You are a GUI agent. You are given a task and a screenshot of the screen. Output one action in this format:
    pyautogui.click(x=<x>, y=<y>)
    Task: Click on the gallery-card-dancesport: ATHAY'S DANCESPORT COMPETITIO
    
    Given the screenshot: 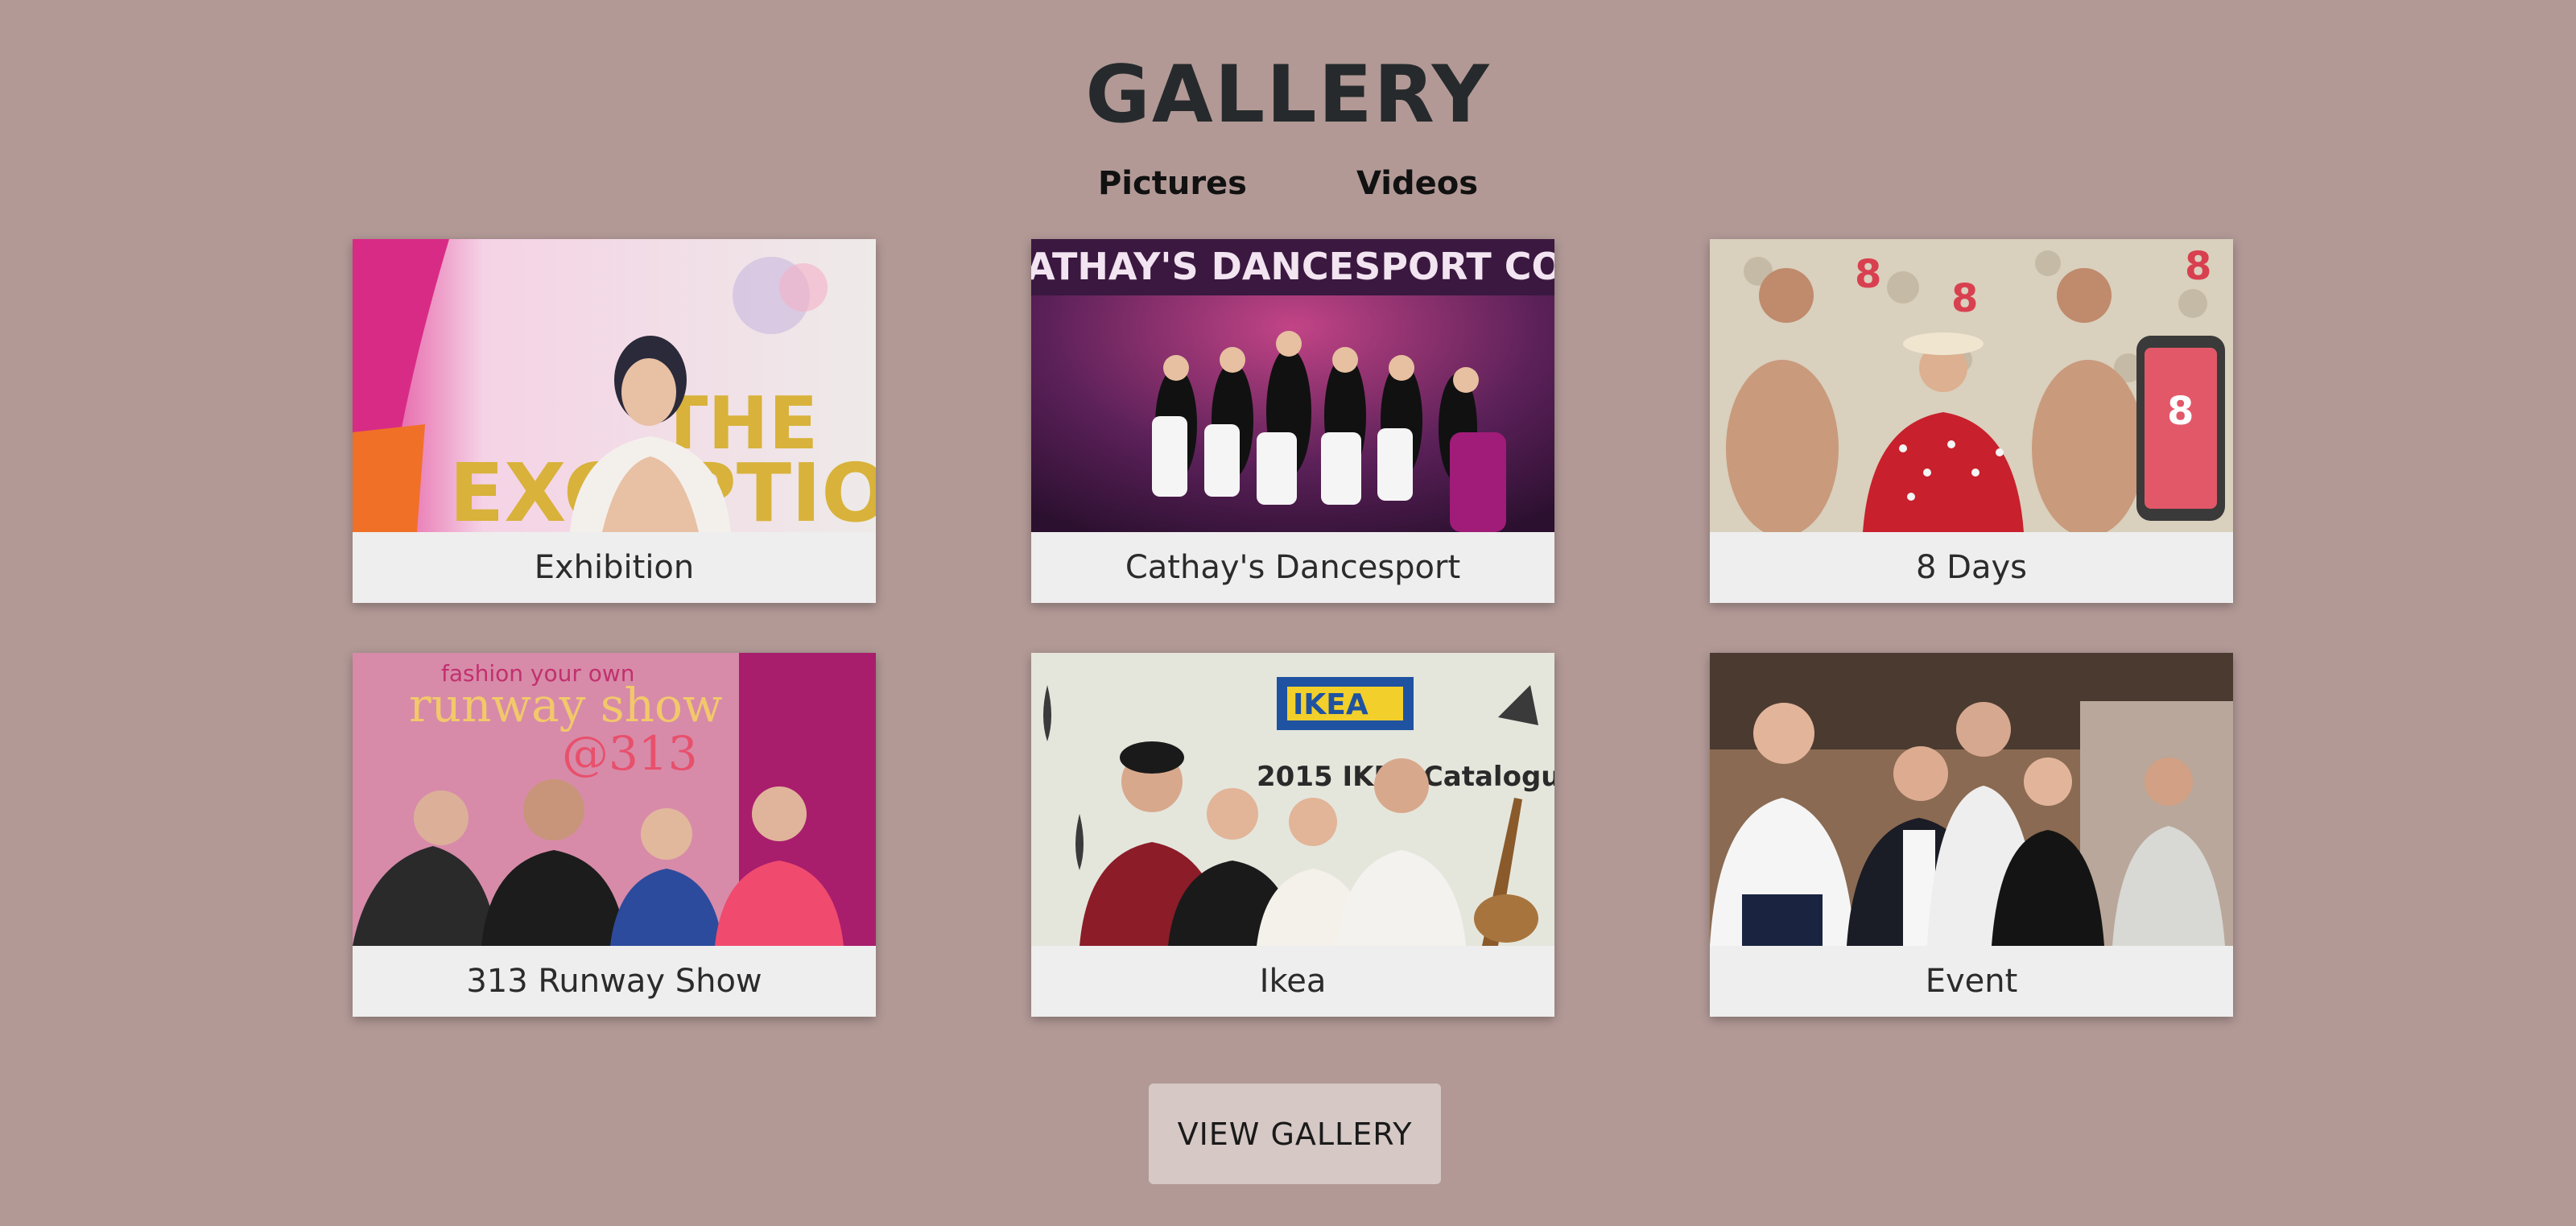 What is the action you would take?
    pyautogui.click(x=1292, y=421)
    